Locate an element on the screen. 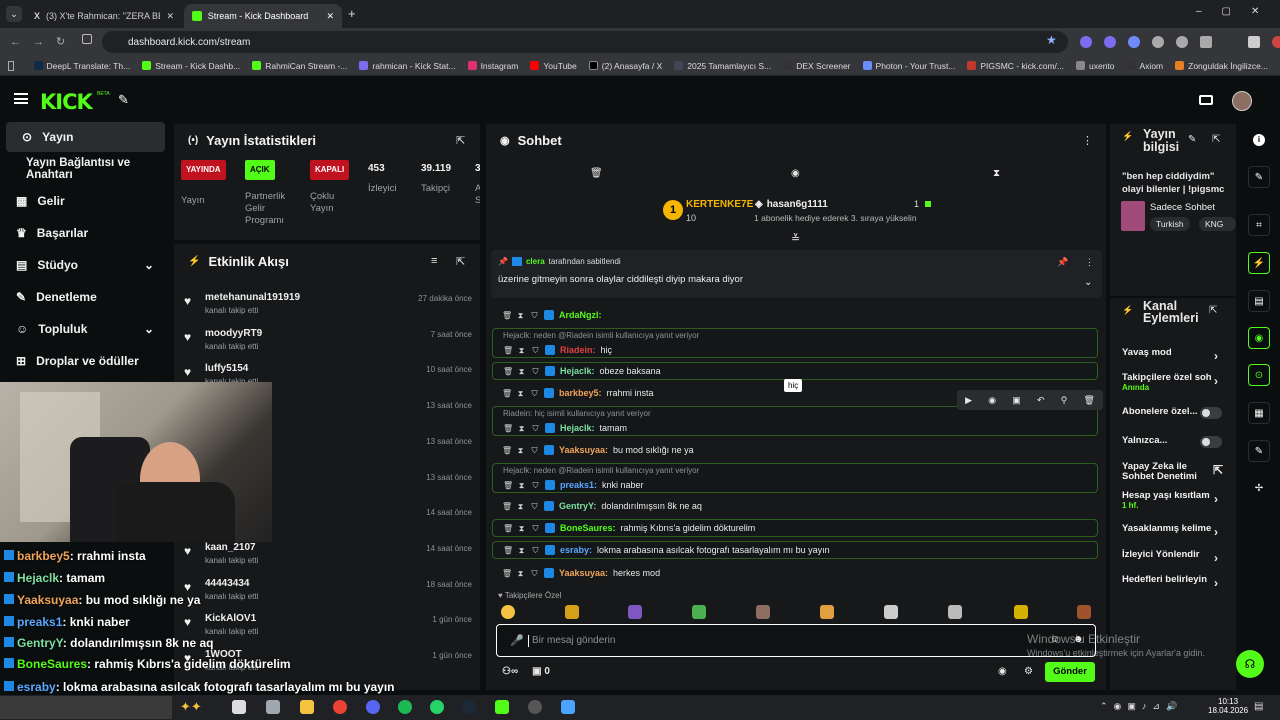 The width and height of the screenshot is (1280, 720). bookmark: DEX Screener is located at coordinates (817, 66).